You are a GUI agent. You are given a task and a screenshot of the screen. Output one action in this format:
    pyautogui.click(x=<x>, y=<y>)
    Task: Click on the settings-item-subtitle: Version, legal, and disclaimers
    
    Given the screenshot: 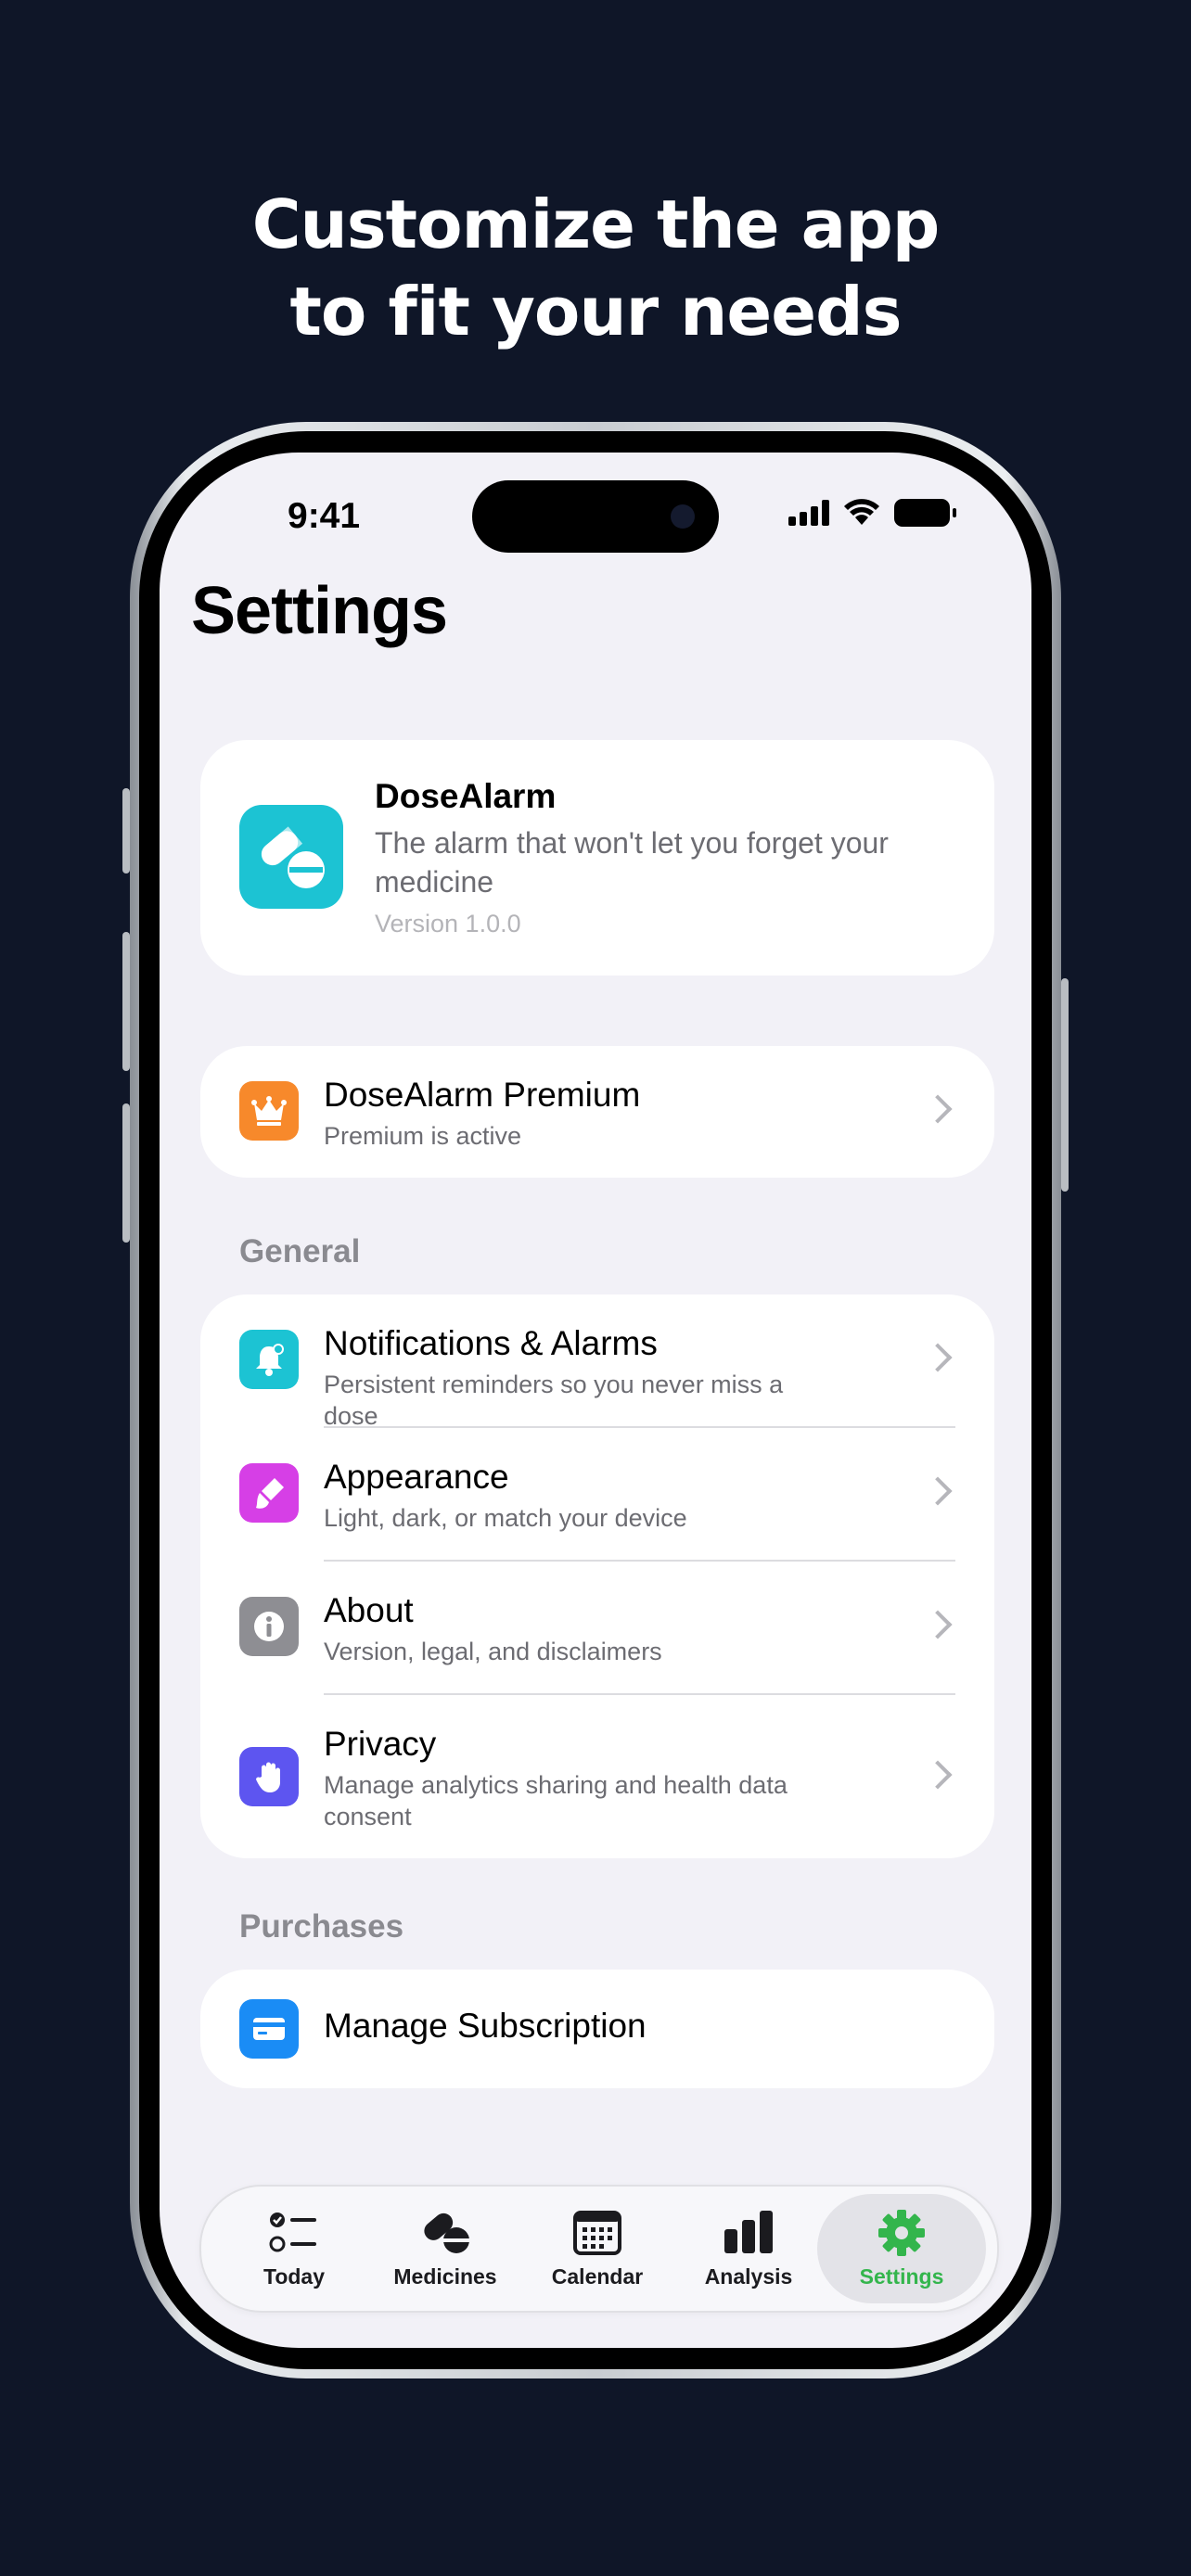 What is the action you would take?
    pyautogui.click(x=493, y=1652)
    